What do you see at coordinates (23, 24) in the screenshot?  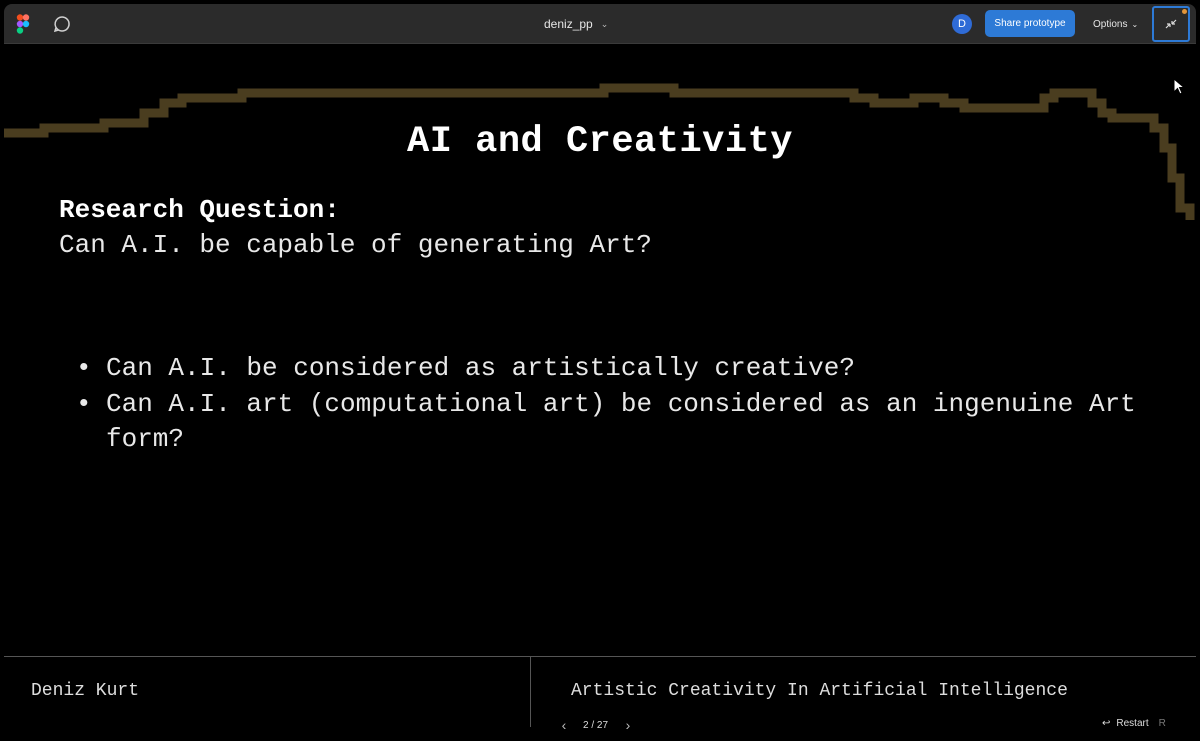 I see `figma-logo-icon` at bounding box center [23, 24].